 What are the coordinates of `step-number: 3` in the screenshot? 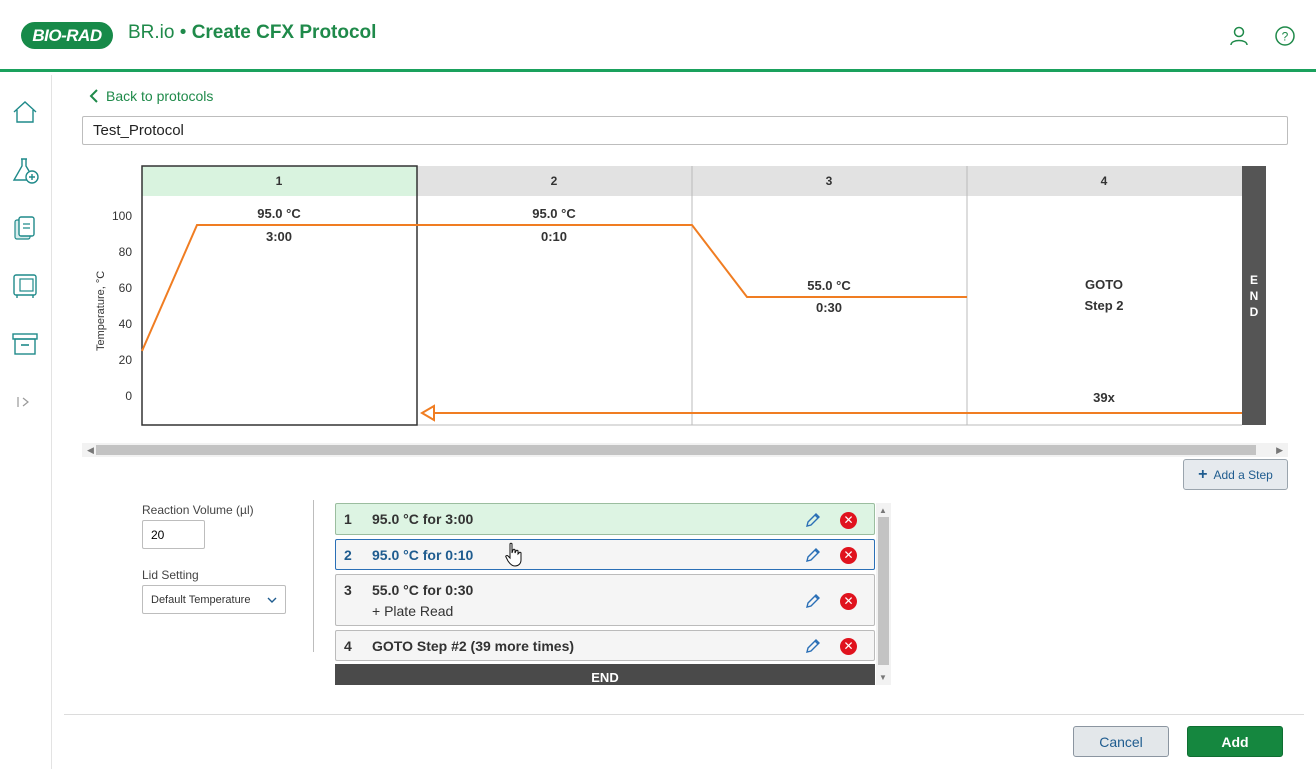 It's located at (348, 590).